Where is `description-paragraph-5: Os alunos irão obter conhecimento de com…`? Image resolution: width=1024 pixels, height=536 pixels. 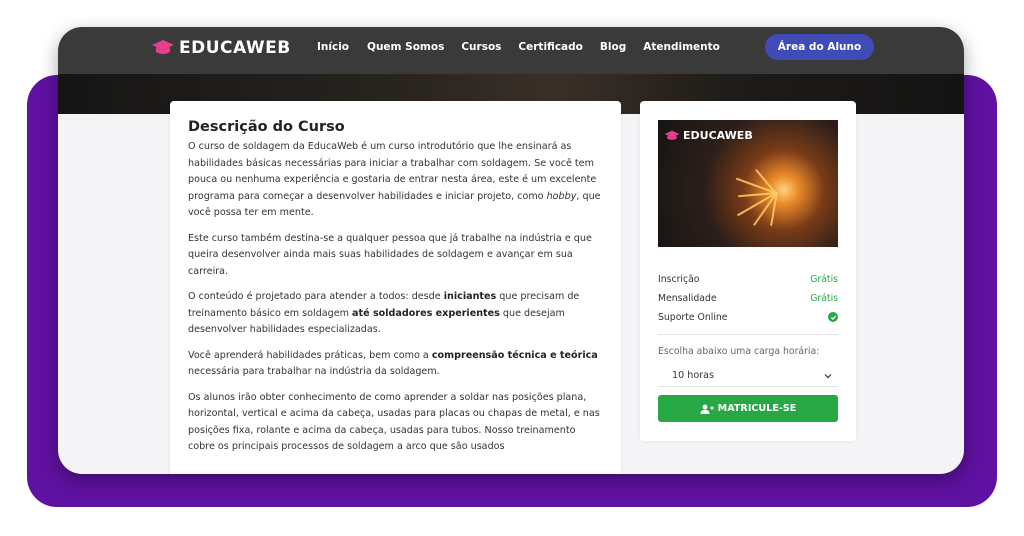 description-paragraph-5: Os alunos irão obter conhecimento de com… is located at coordinates (394, 422).